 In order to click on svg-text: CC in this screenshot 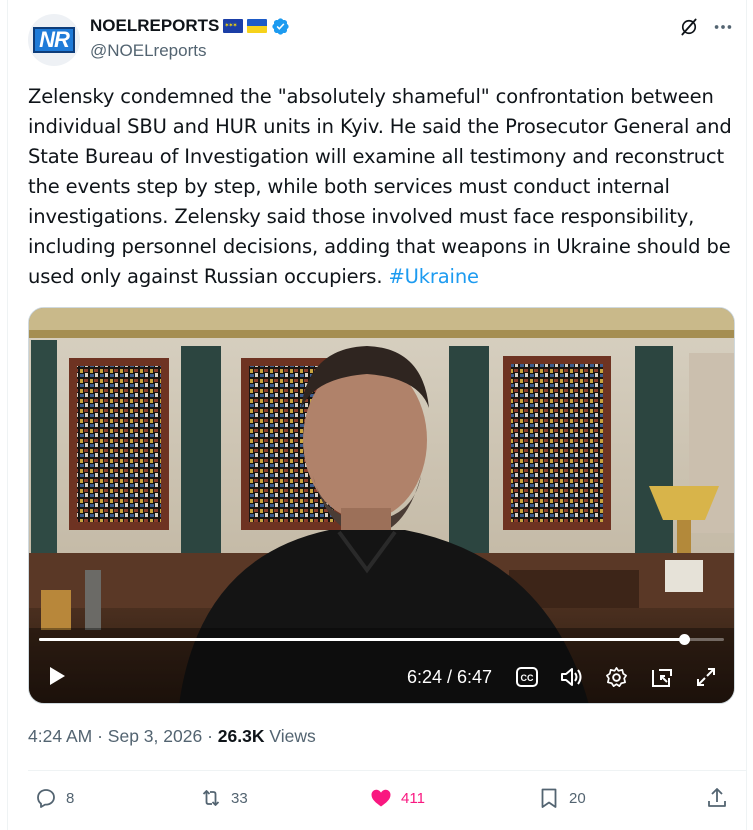, I will do `click(527, 678)`.